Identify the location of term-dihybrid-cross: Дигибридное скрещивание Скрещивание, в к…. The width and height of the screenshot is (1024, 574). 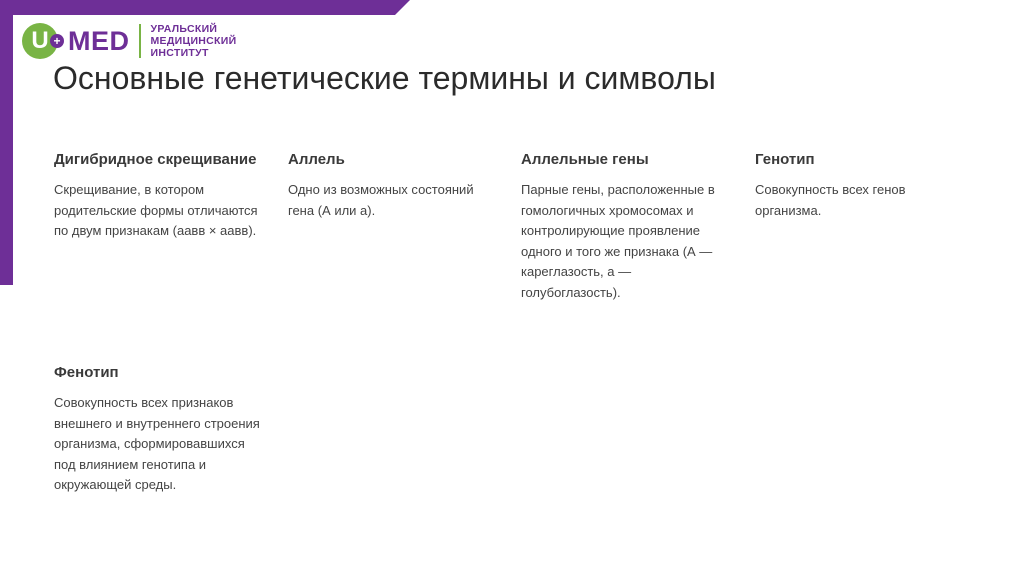
(159, 196).